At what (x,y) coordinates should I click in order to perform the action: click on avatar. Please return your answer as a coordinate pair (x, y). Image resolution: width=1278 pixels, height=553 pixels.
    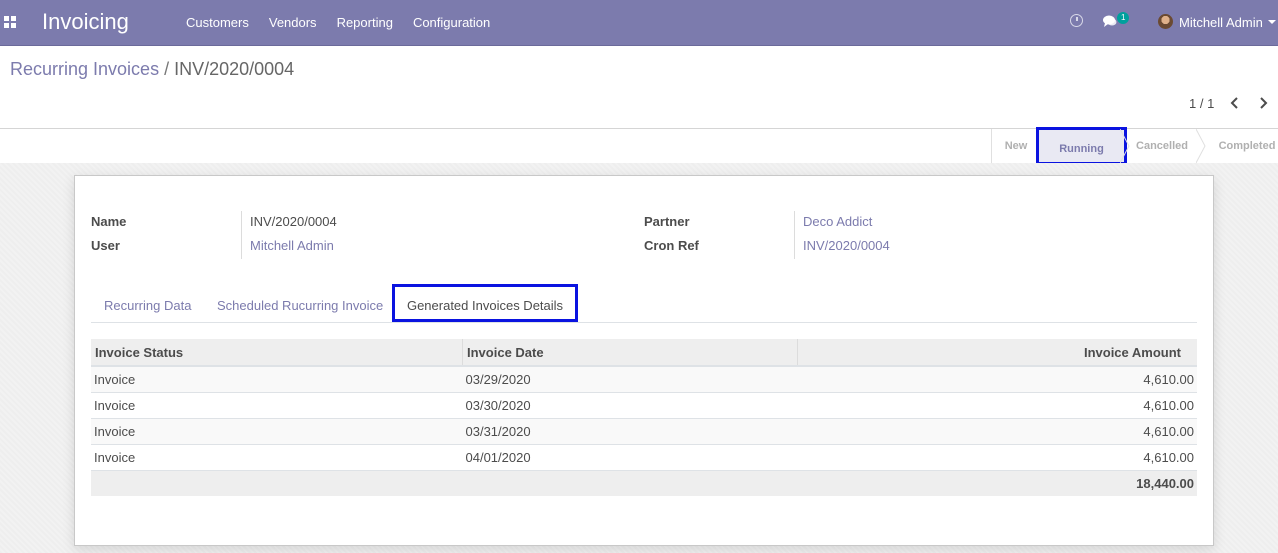
    Looking at the image, I should click on (1165, 21).